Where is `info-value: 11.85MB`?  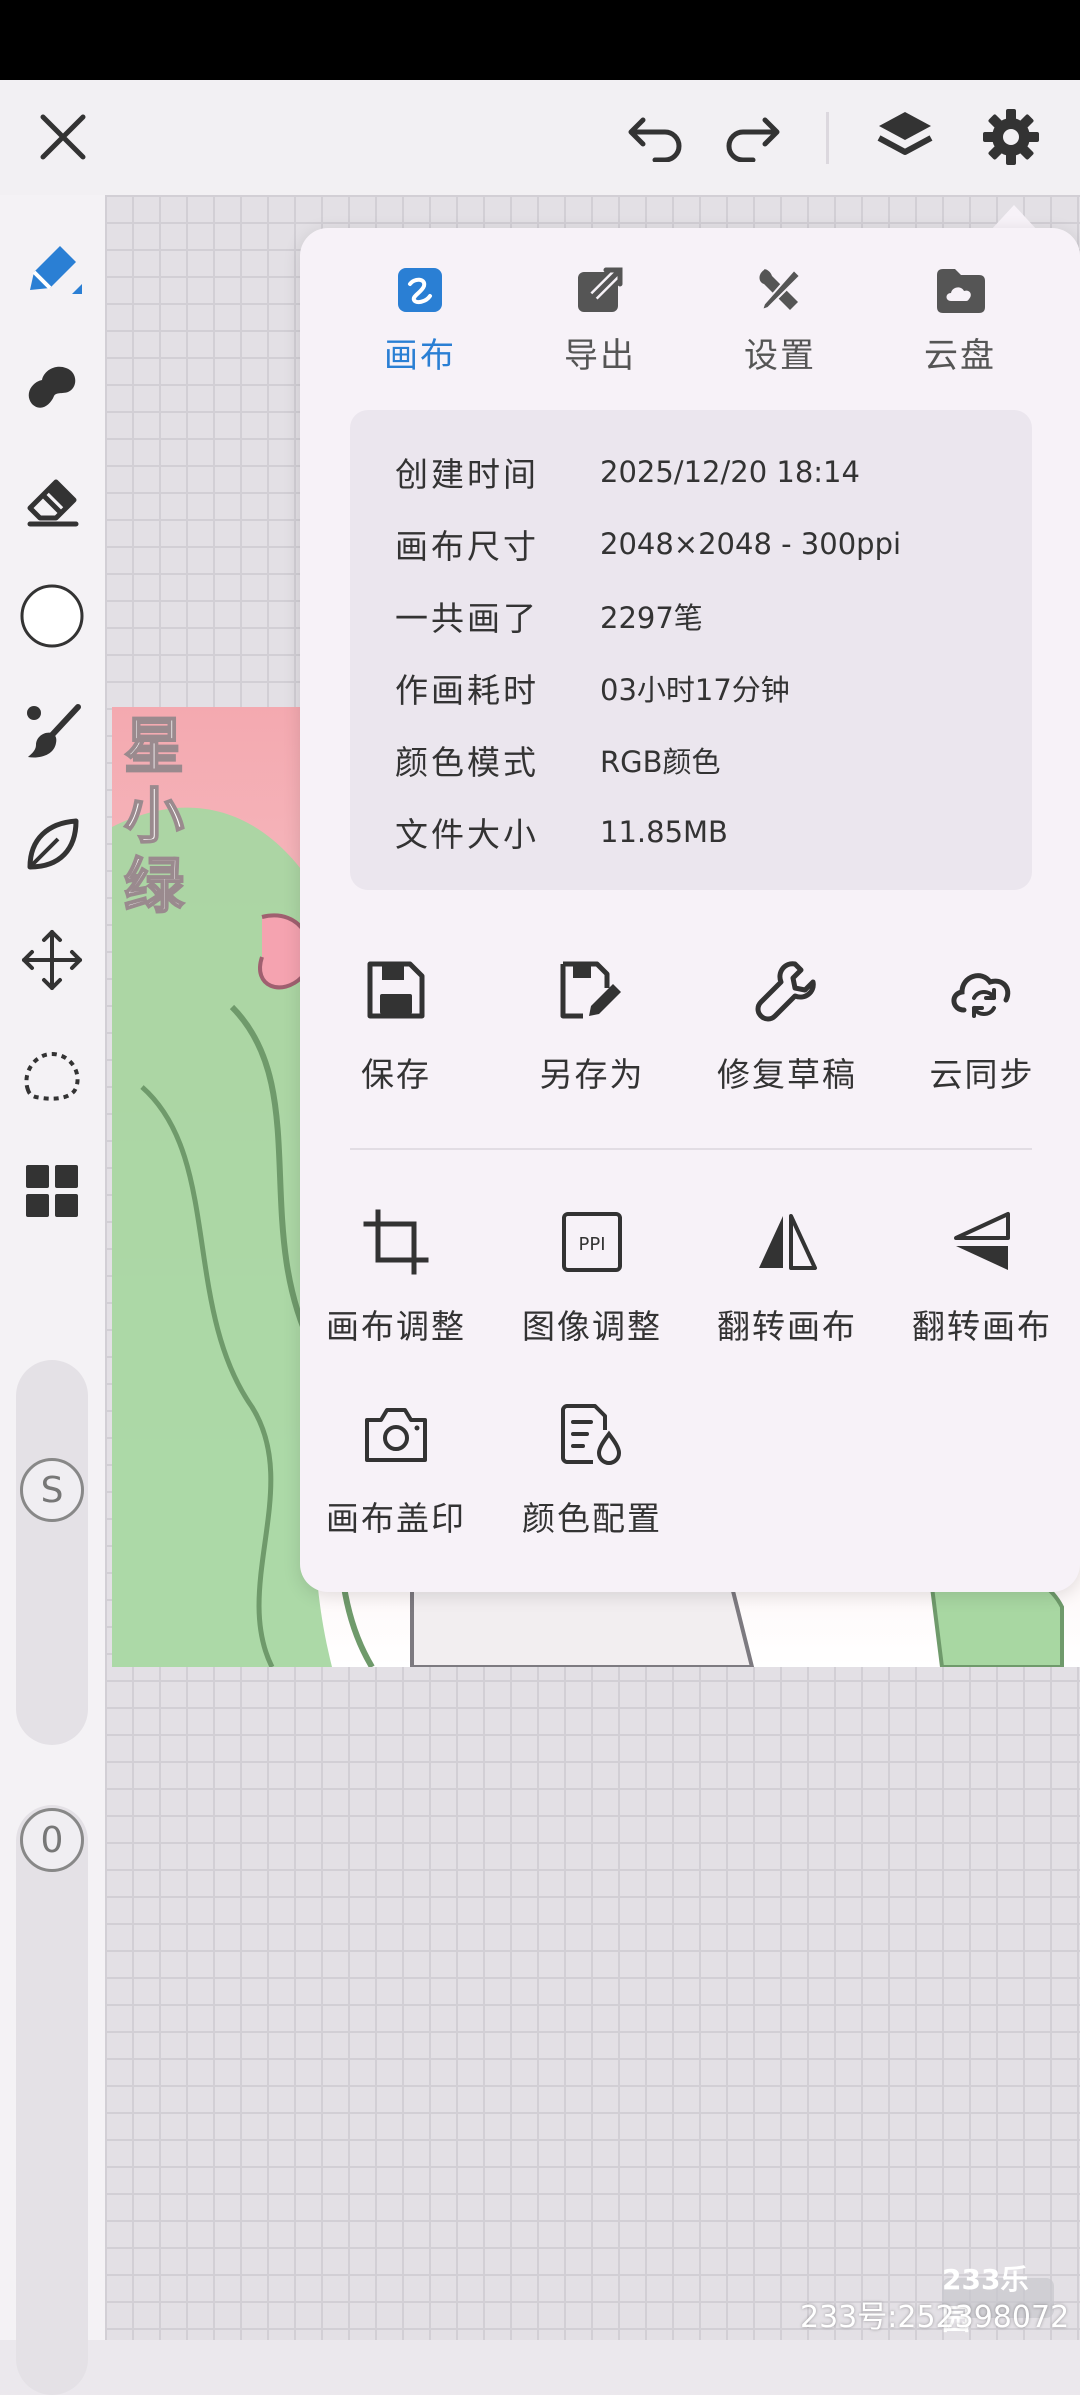 info-value: 11.85MB is located at coordinates (664, 832).